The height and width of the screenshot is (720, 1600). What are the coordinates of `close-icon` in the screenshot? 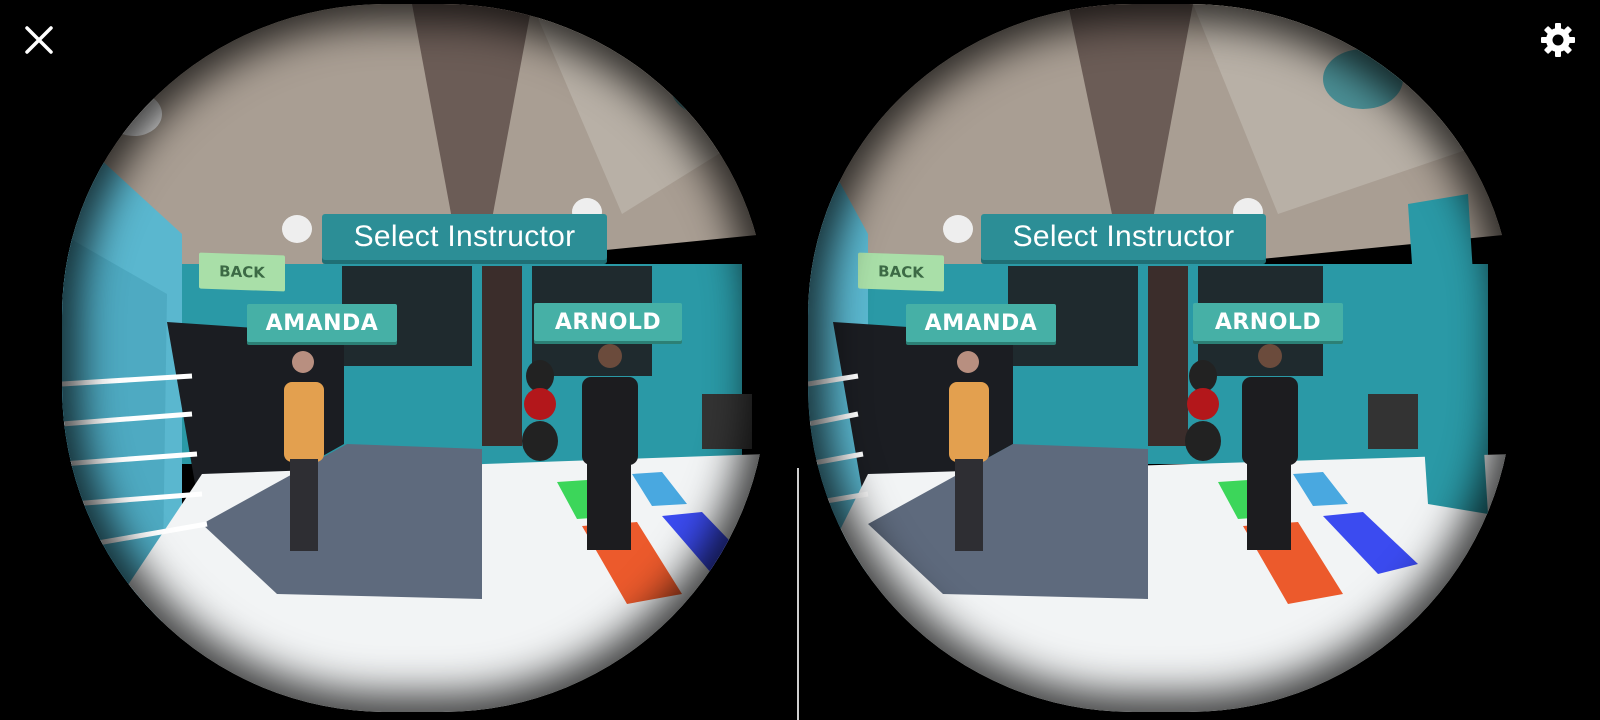 It's located at (39, 40).